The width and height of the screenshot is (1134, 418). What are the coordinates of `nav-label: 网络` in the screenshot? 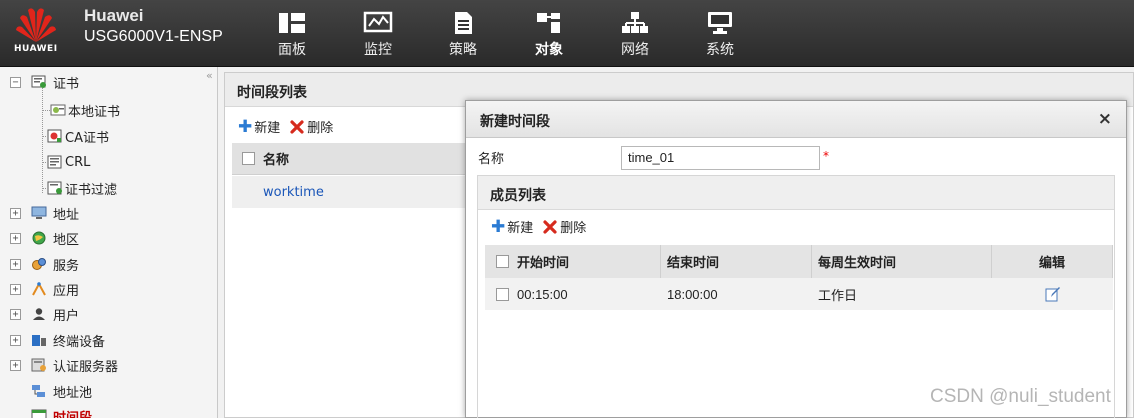 It's located at (635, 50).